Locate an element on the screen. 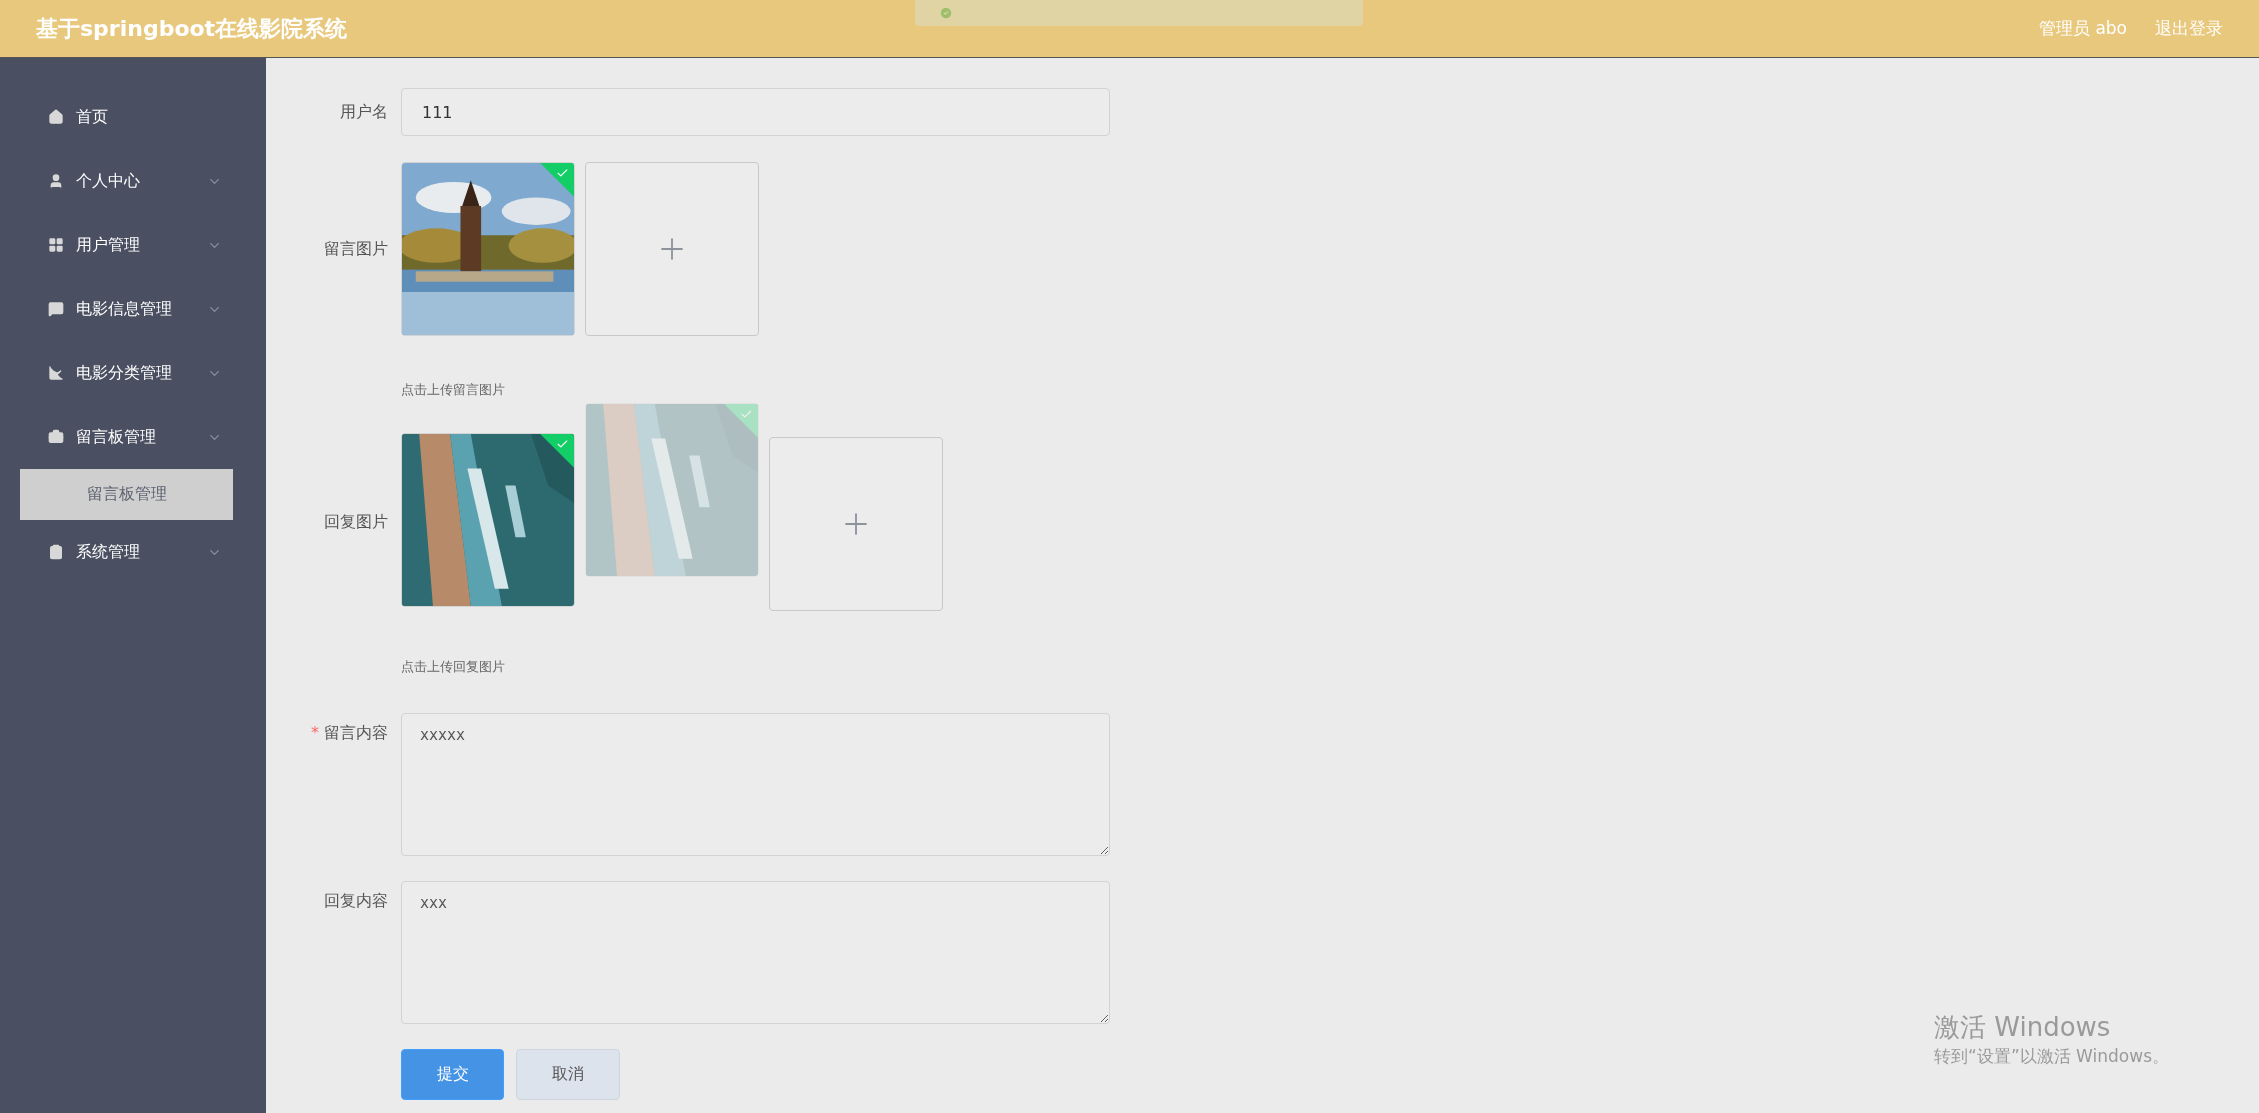 The width and height of the screenshot is (2259, 1113). cancel-button: 取消 is located at coordinates (568, 1074).